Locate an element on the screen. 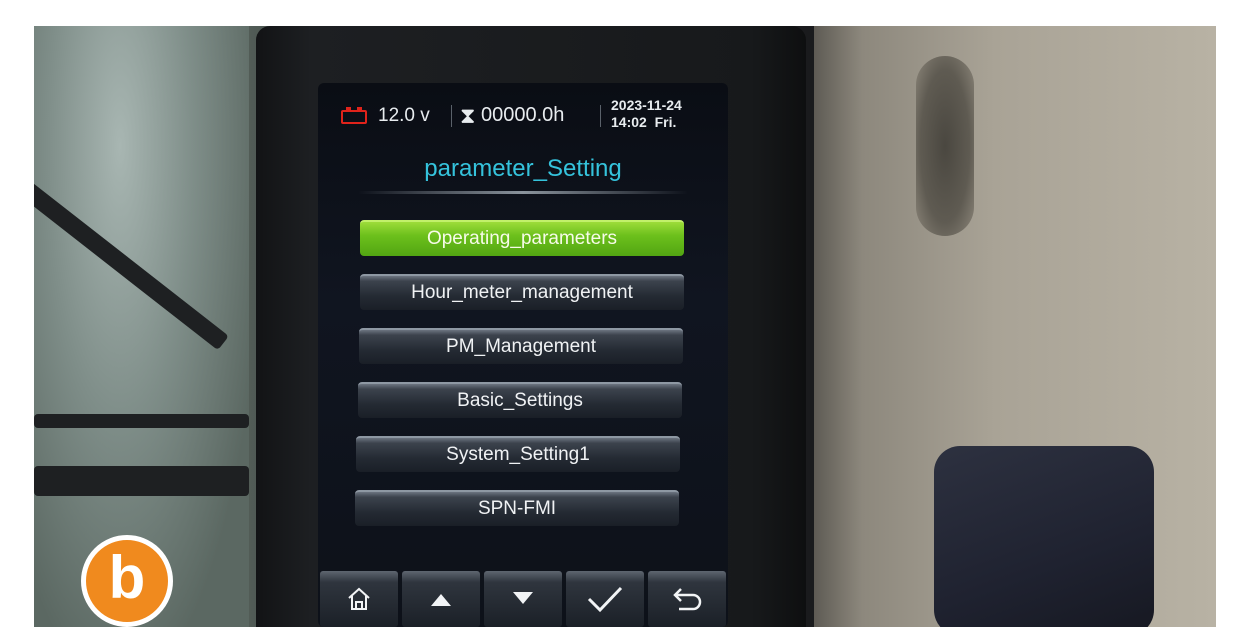 Image resolution: width=1246 pixels, height=627 pixels. battery-icon is located at coordinates (354, 115).